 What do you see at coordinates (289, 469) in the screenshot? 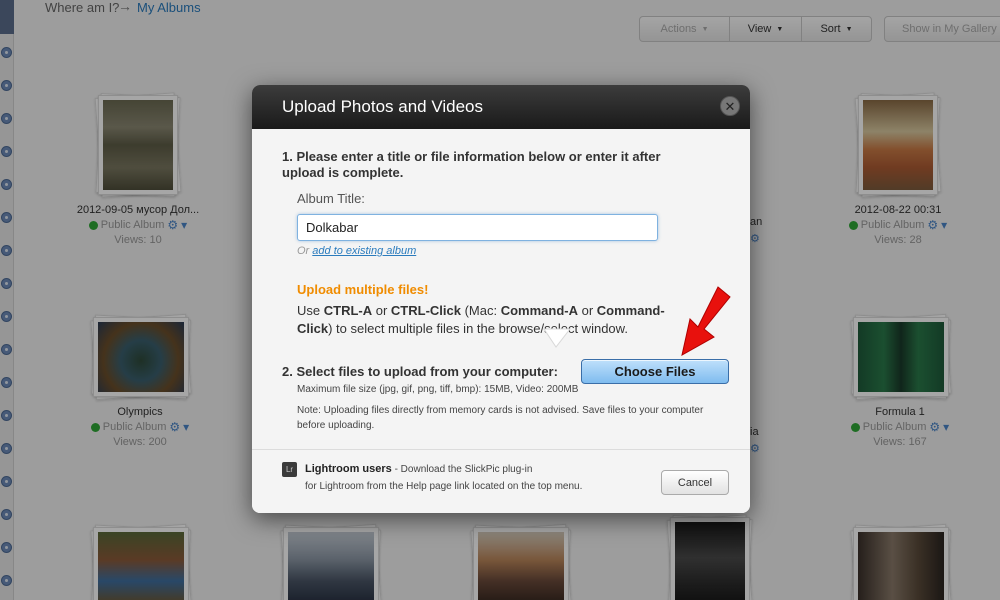
I see `lightroom-icon: Lr` at bounding box center [289, 469].